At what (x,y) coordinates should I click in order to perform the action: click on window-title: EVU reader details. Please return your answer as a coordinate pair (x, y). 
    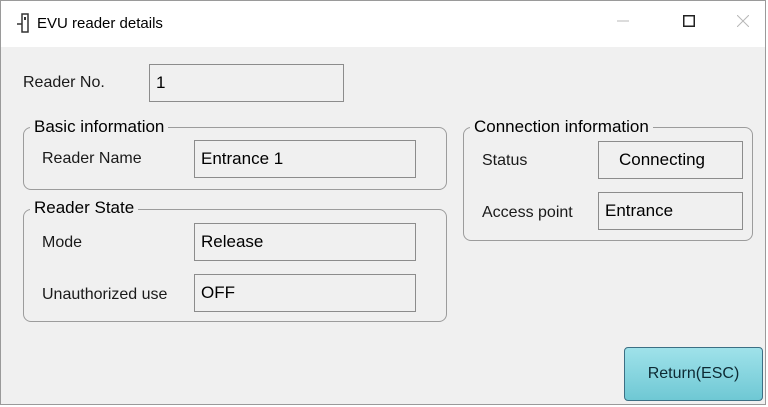
    Looking at the image, I should click on (100, 23).